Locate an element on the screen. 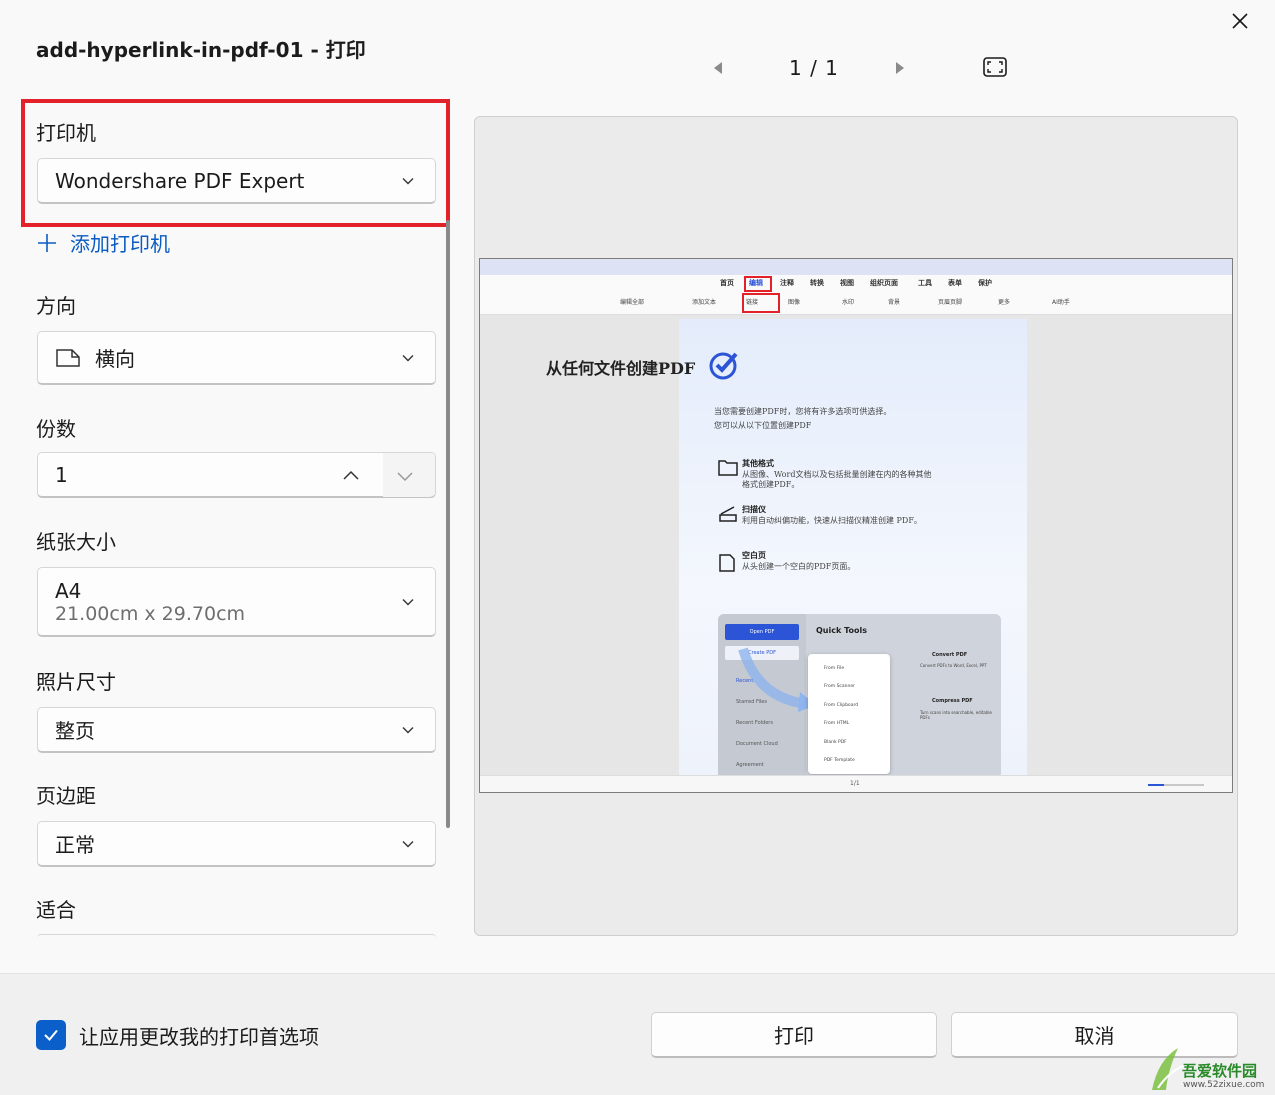  photo-size-label: 照片尺寸 is located at coordinates (76, 682).